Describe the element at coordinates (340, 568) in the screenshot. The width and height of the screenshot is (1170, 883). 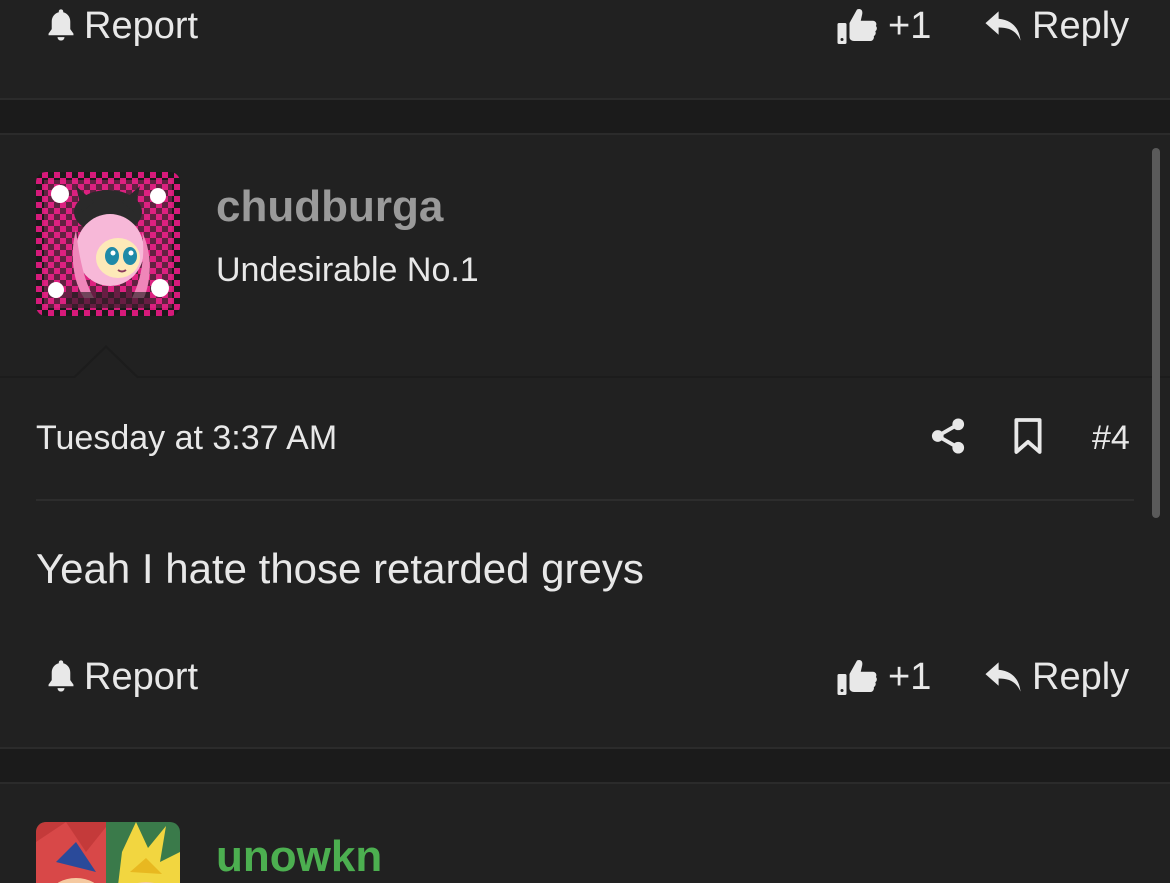
I see `post-message: Yeah I hate those retarded greys` at that location.